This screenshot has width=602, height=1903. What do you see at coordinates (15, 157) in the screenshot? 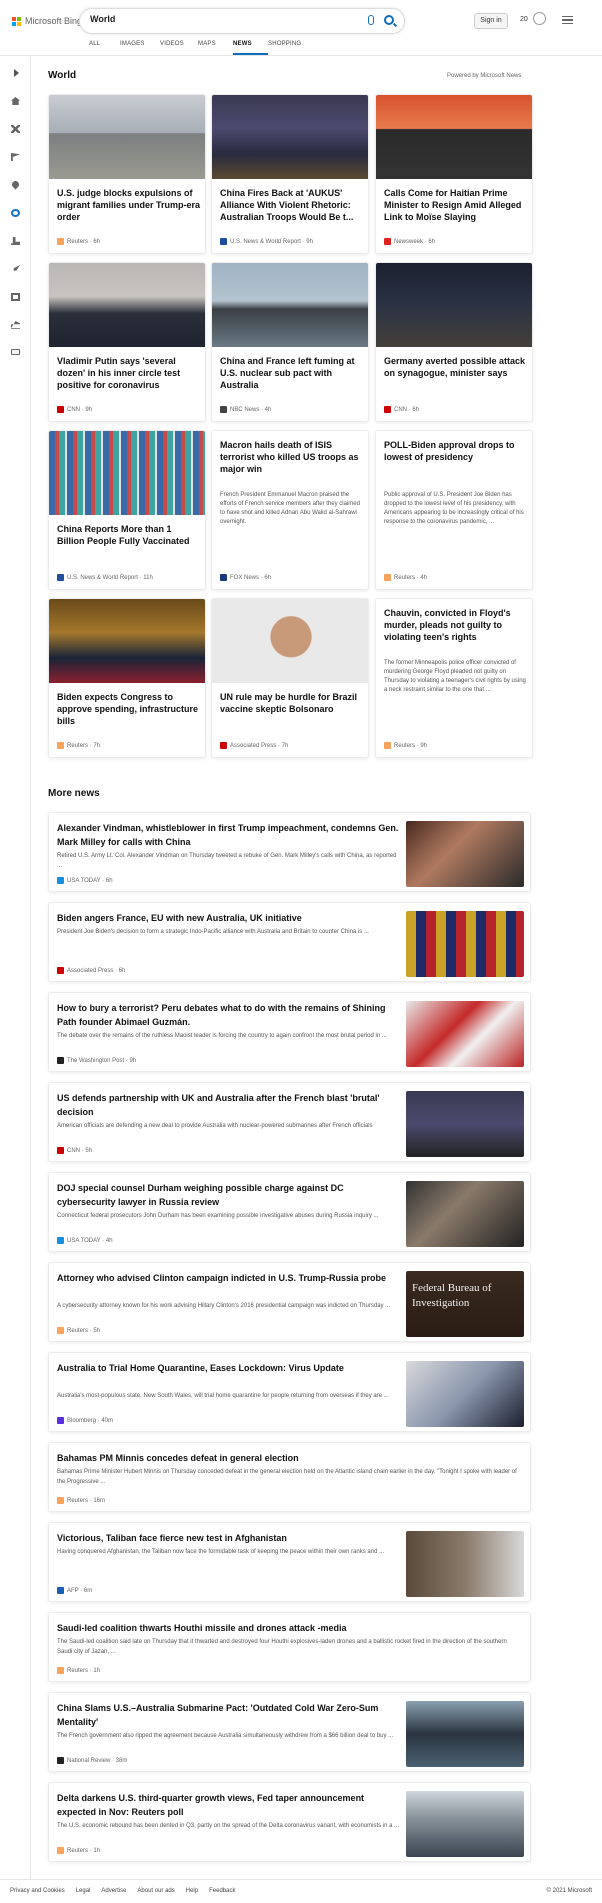
I see `flag-icon` at bounding box center [15, 157].